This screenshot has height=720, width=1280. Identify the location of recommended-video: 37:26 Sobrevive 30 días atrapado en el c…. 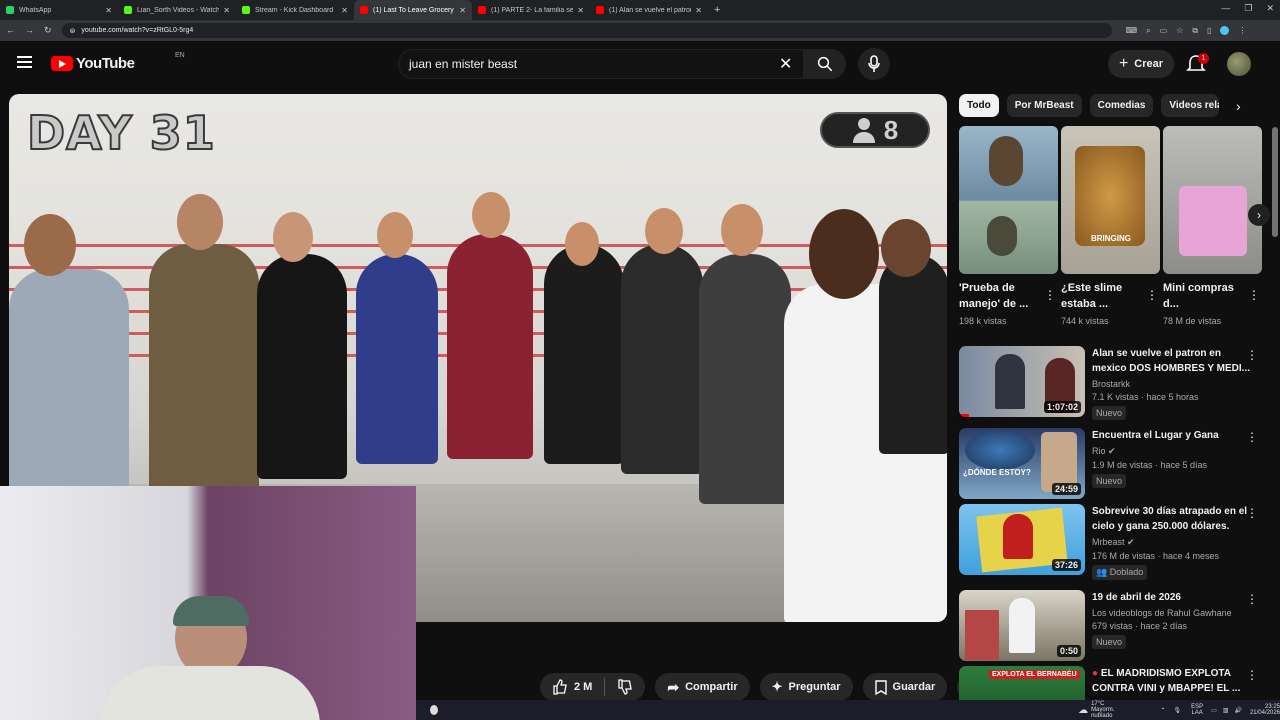
(1111, 542).